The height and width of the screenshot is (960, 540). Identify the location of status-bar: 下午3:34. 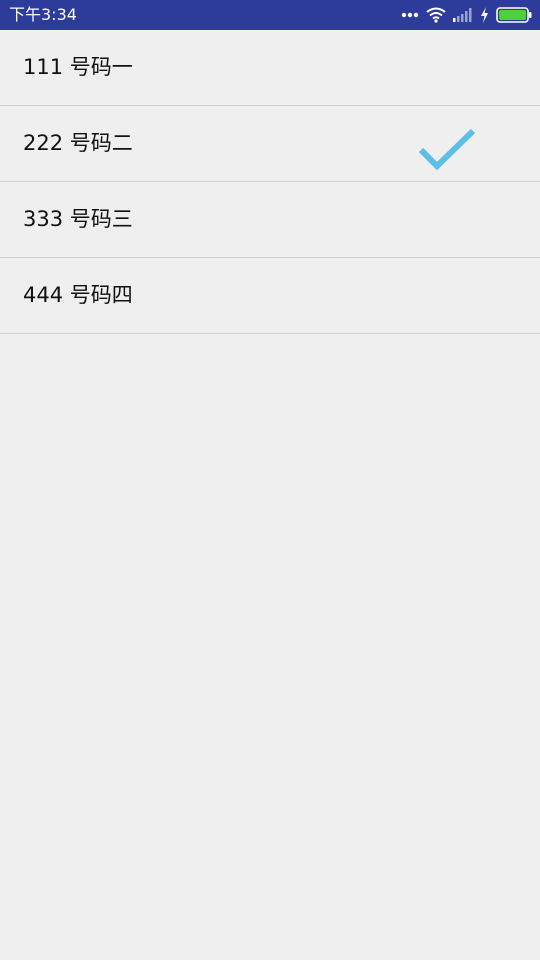
(270, 15).